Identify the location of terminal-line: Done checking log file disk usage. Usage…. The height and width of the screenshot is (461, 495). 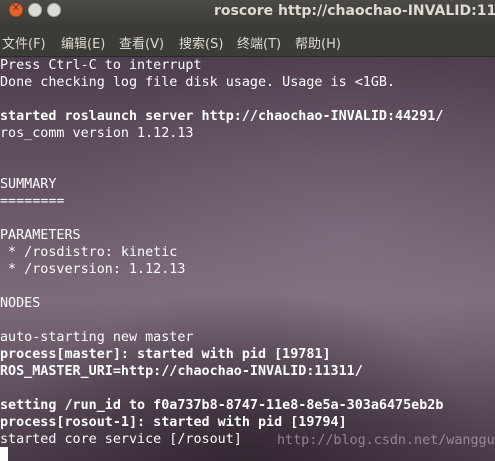
(198, 82).